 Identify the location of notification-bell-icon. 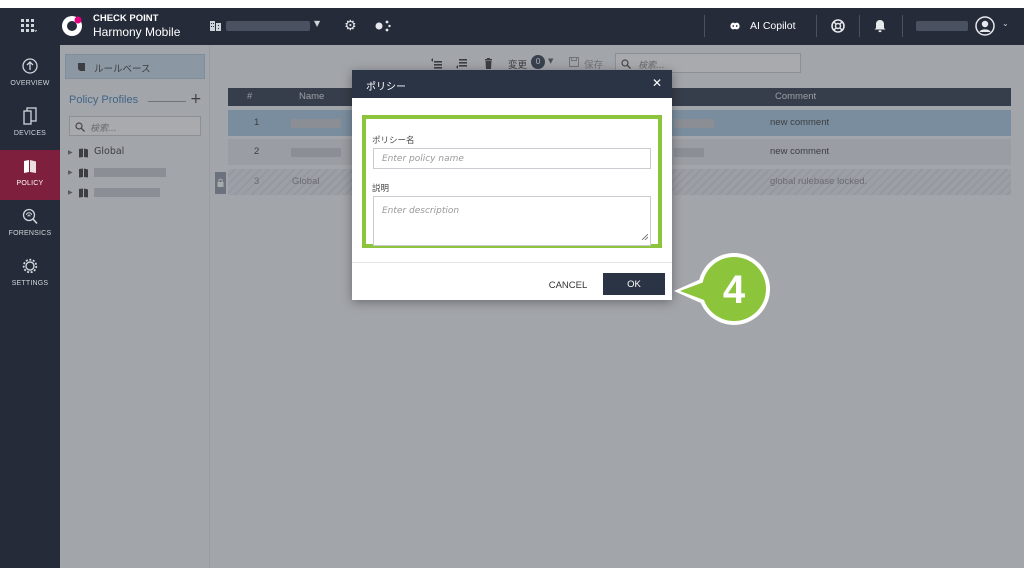
(880, 25).